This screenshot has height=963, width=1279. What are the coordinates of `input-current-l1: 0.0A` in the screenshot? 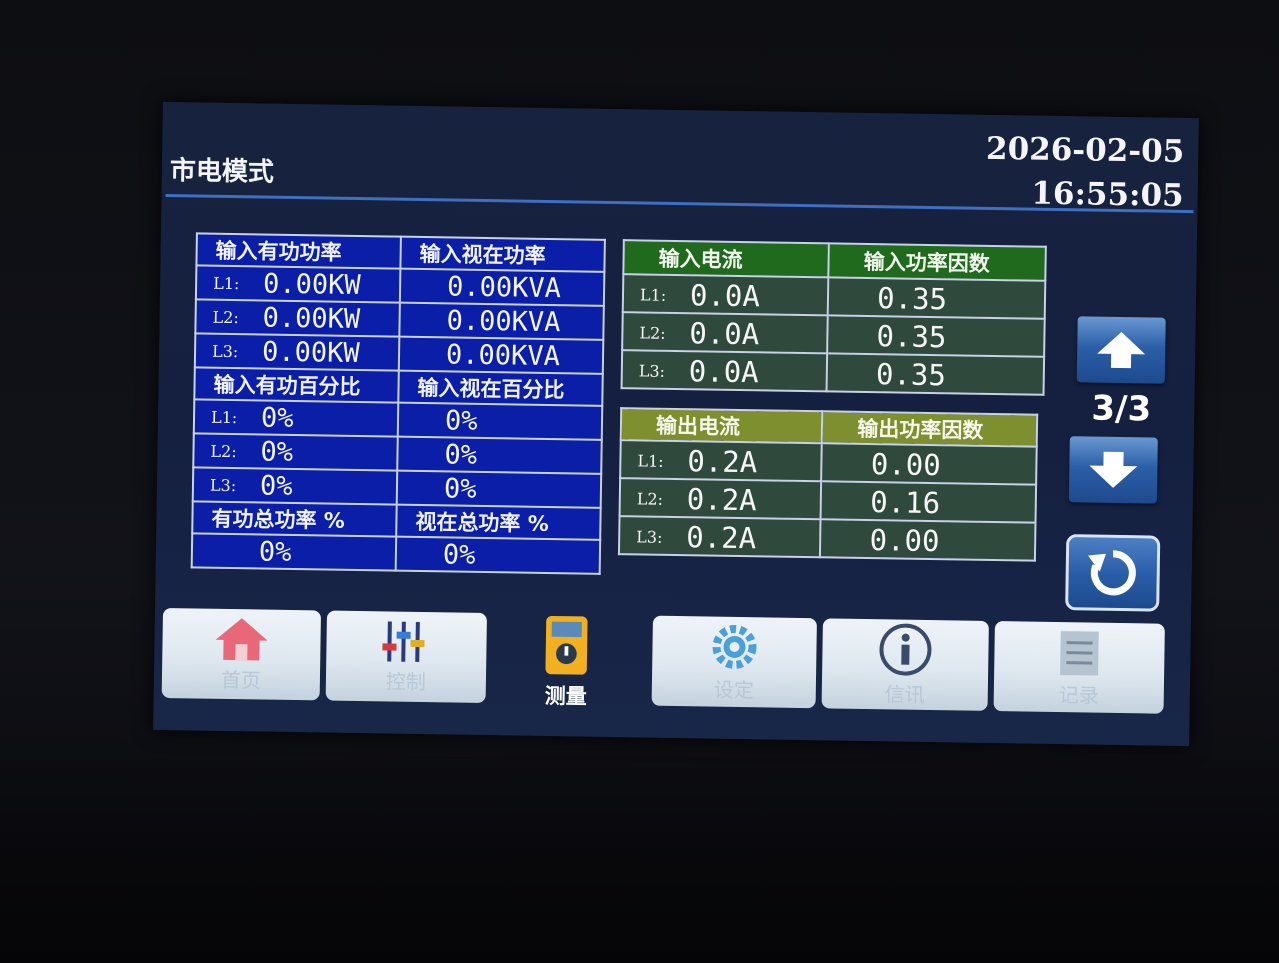 It's located at (725, 296).